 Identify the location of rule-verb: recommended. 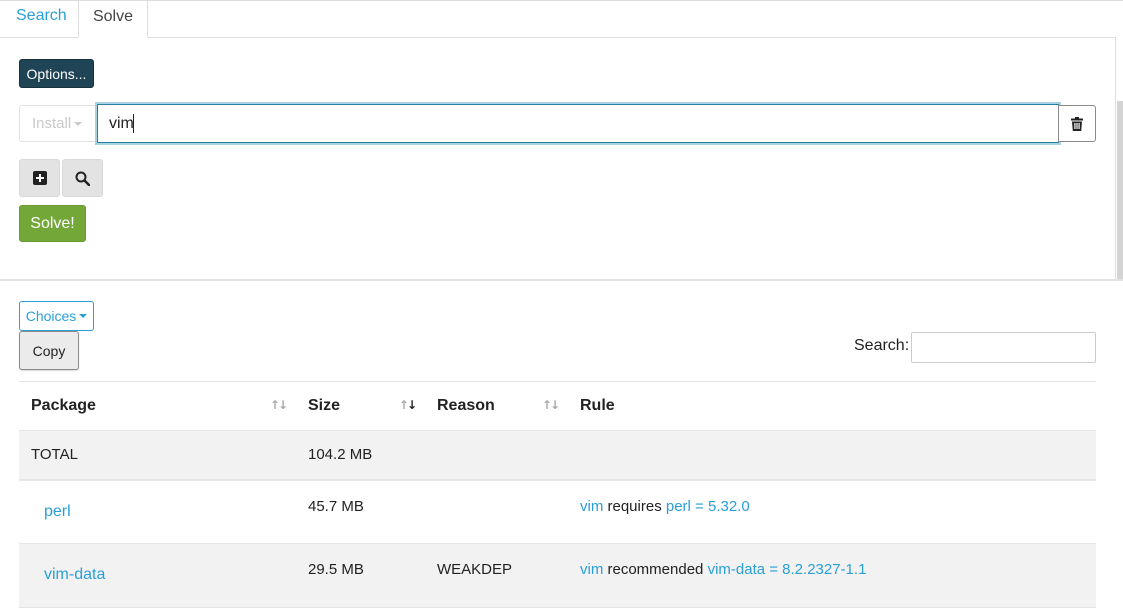
(655, 569).